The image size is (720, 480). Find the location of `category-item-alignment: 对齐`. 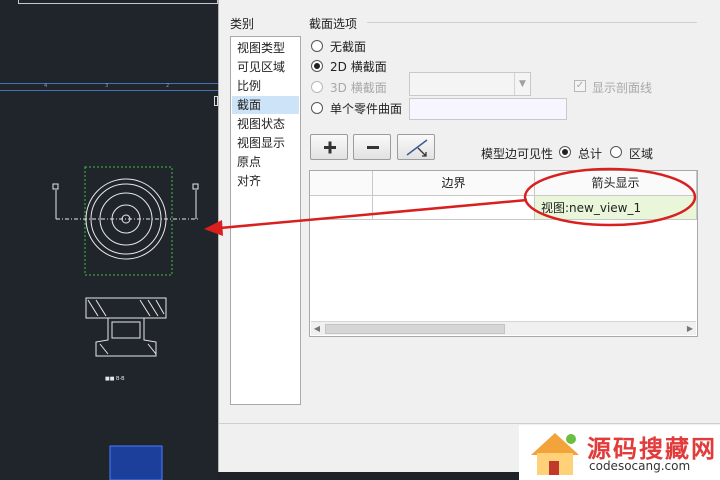

category-item-alignment: 对齐 is located at coordinates (265, 181).